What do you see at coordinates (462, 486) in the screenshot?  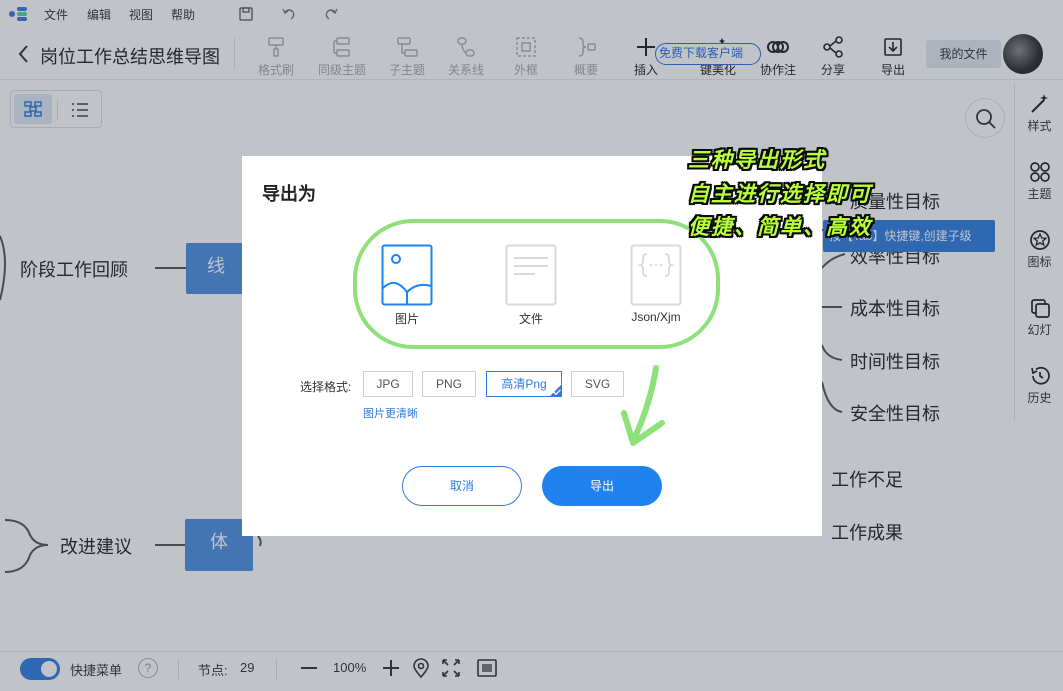 I see `cancel-button: 取消` at bounding box center [462, 486].